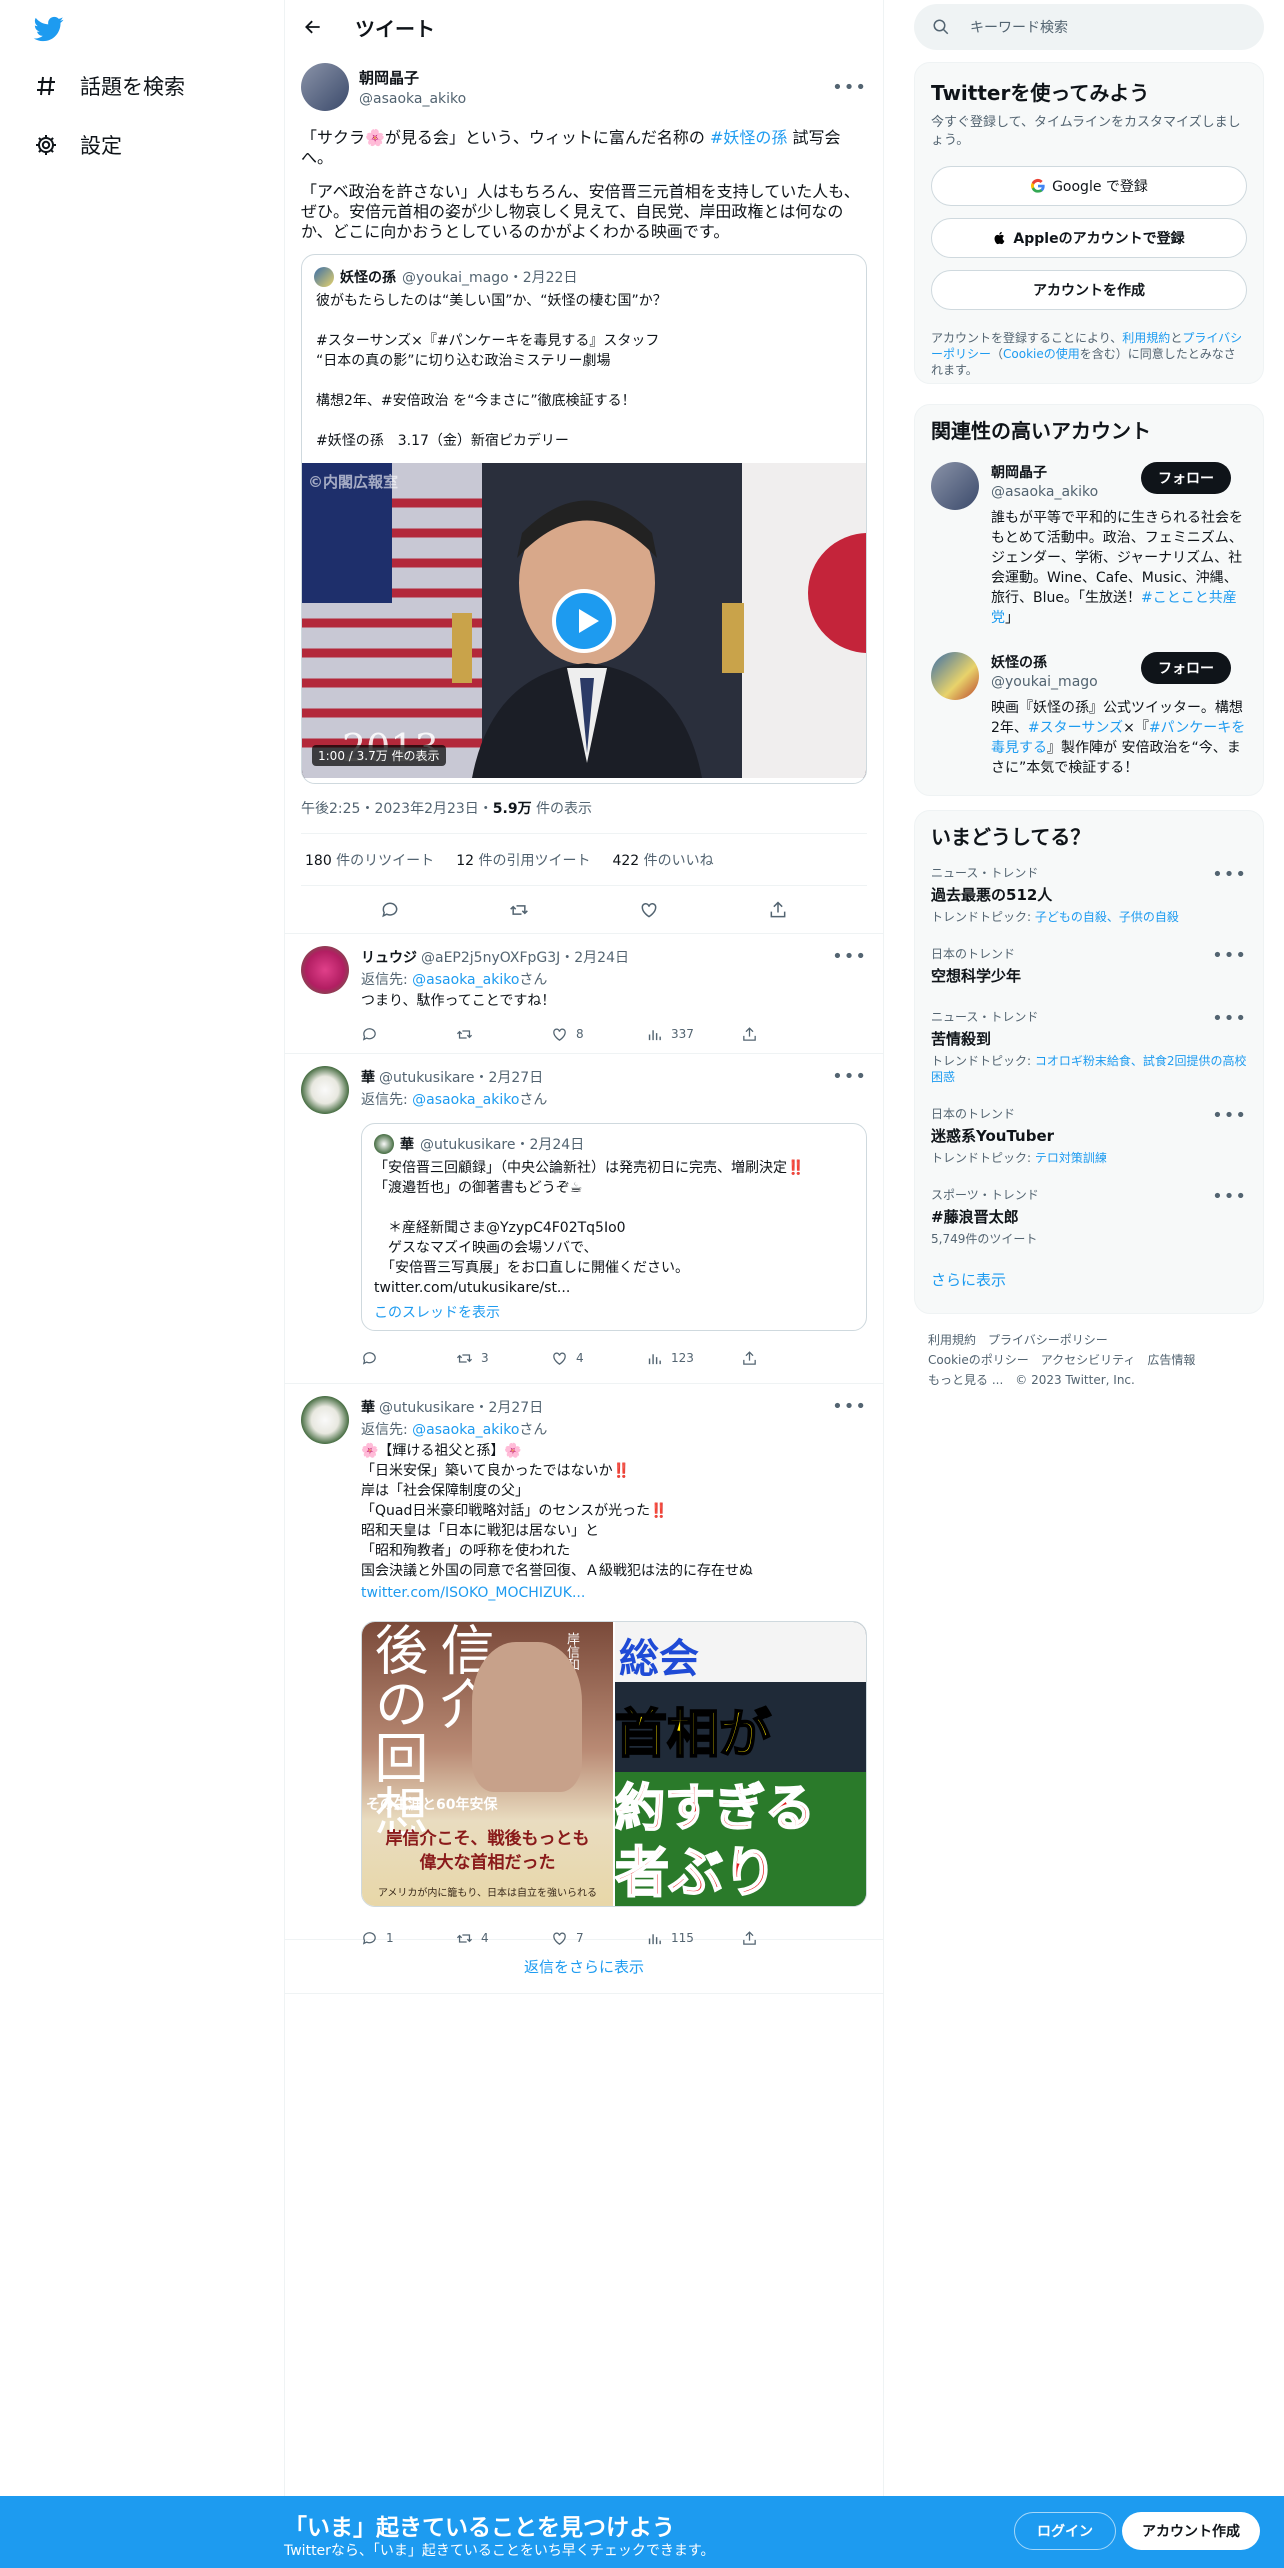  Describe the element at coordinates (1041, 354) in the screenshot. I see `cookie-link: Cookieの使用` at that location.